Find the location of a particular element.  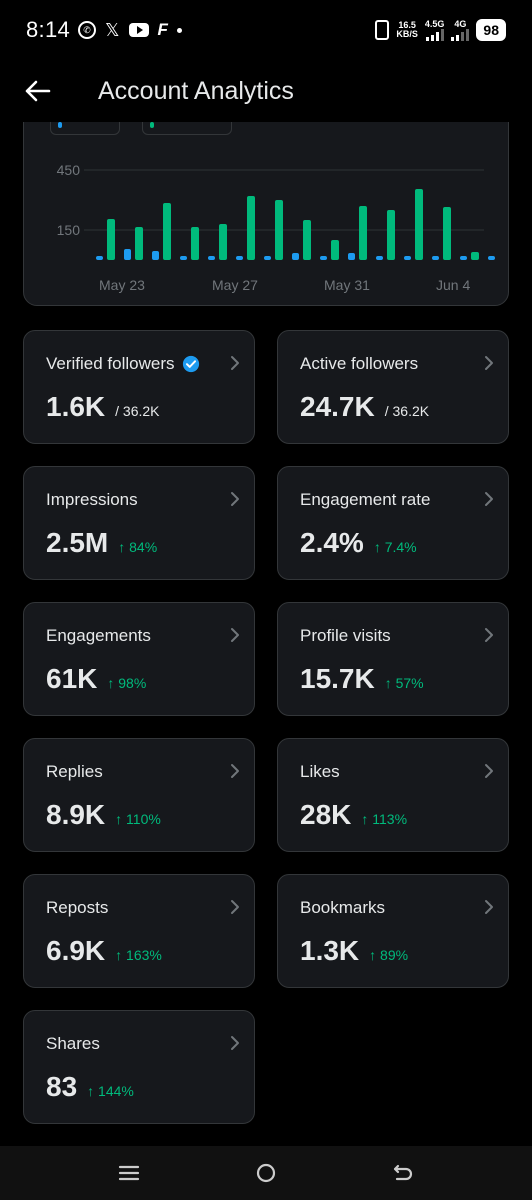

stat-label-text: Likes is located at coordinates (320, 771).